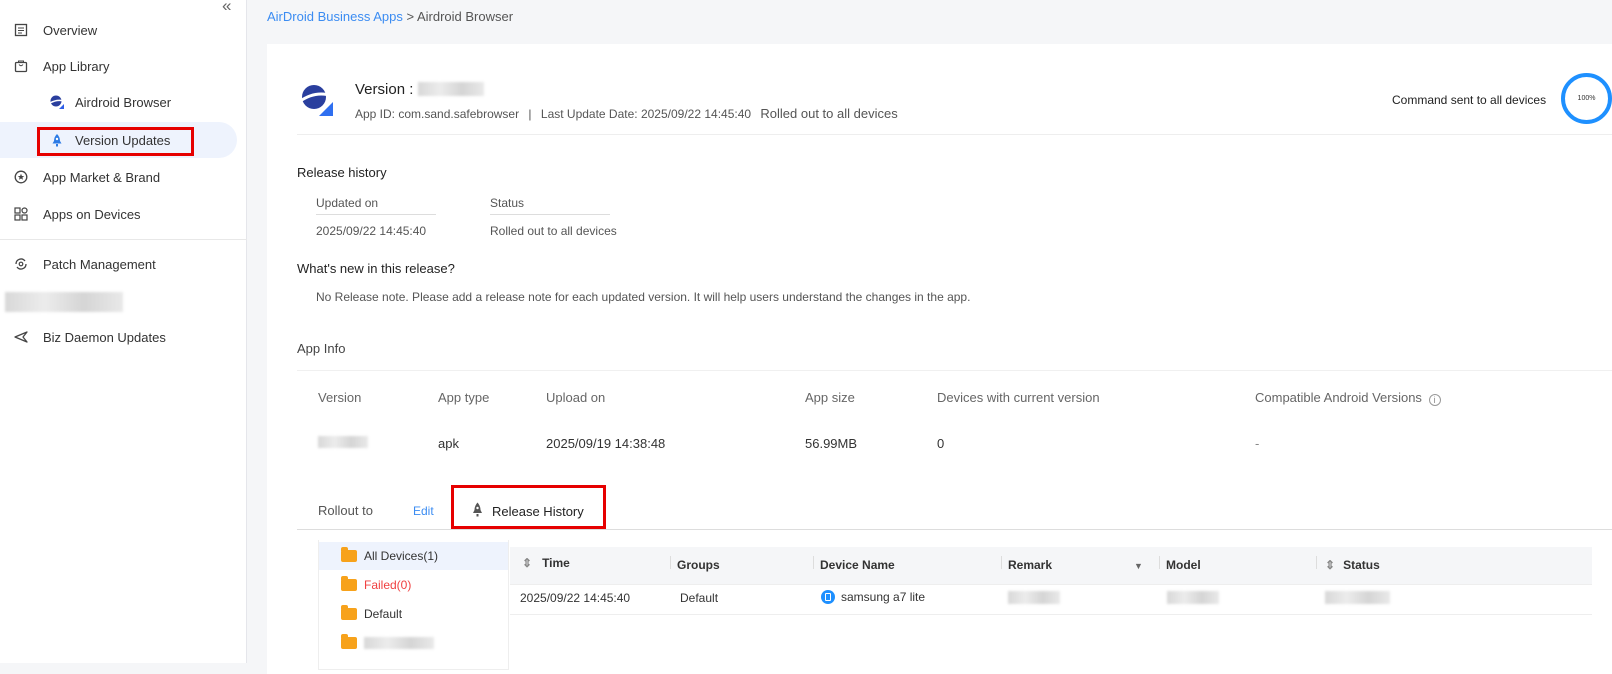  I want to click on sidebar-item-apps-on-devices: Apps on Devices, so click(120, 214).